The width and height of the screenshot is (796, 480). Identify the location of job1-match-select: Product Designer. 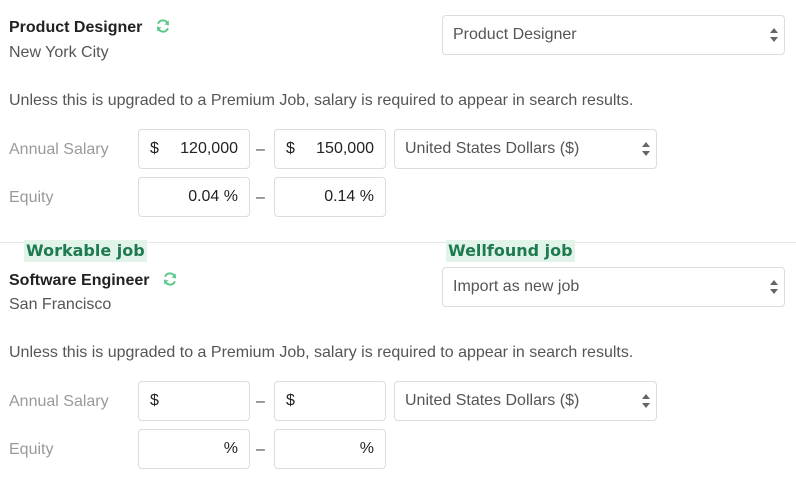
(613, 35).